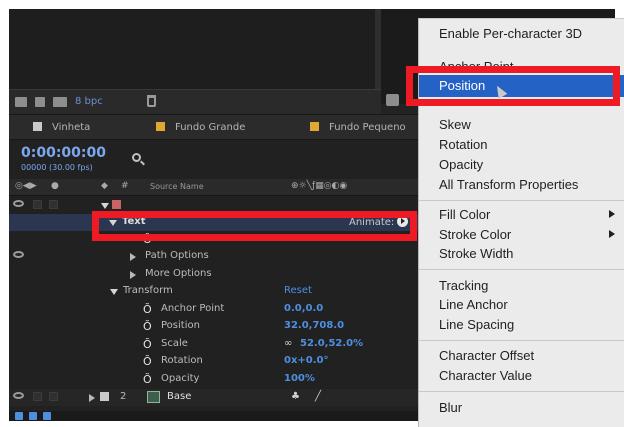 The image size is (624, 427). What do you see at coordinates (125, 186) in the screenshot?
I see `number-column-icon: #` at bounding box center [125, 186].